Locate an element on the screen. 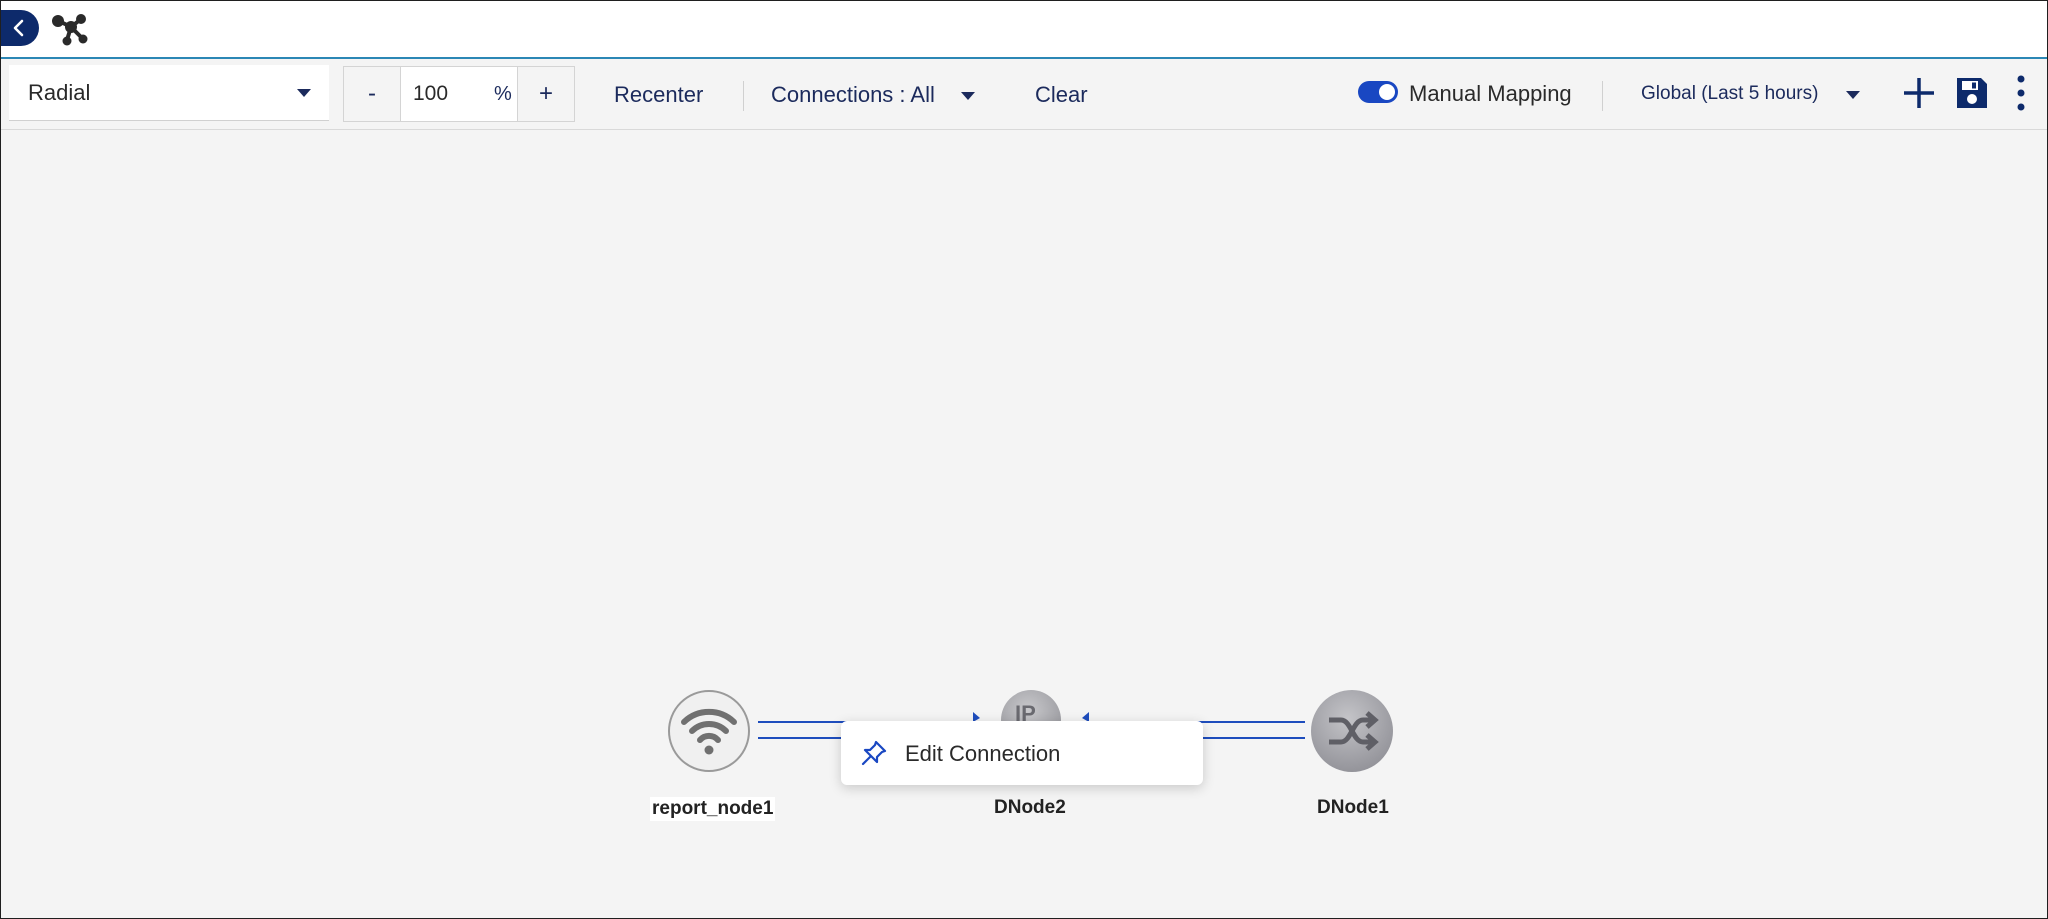 This screenshot has height=919, width=2048. back-button is located at coordinates (20, 28).